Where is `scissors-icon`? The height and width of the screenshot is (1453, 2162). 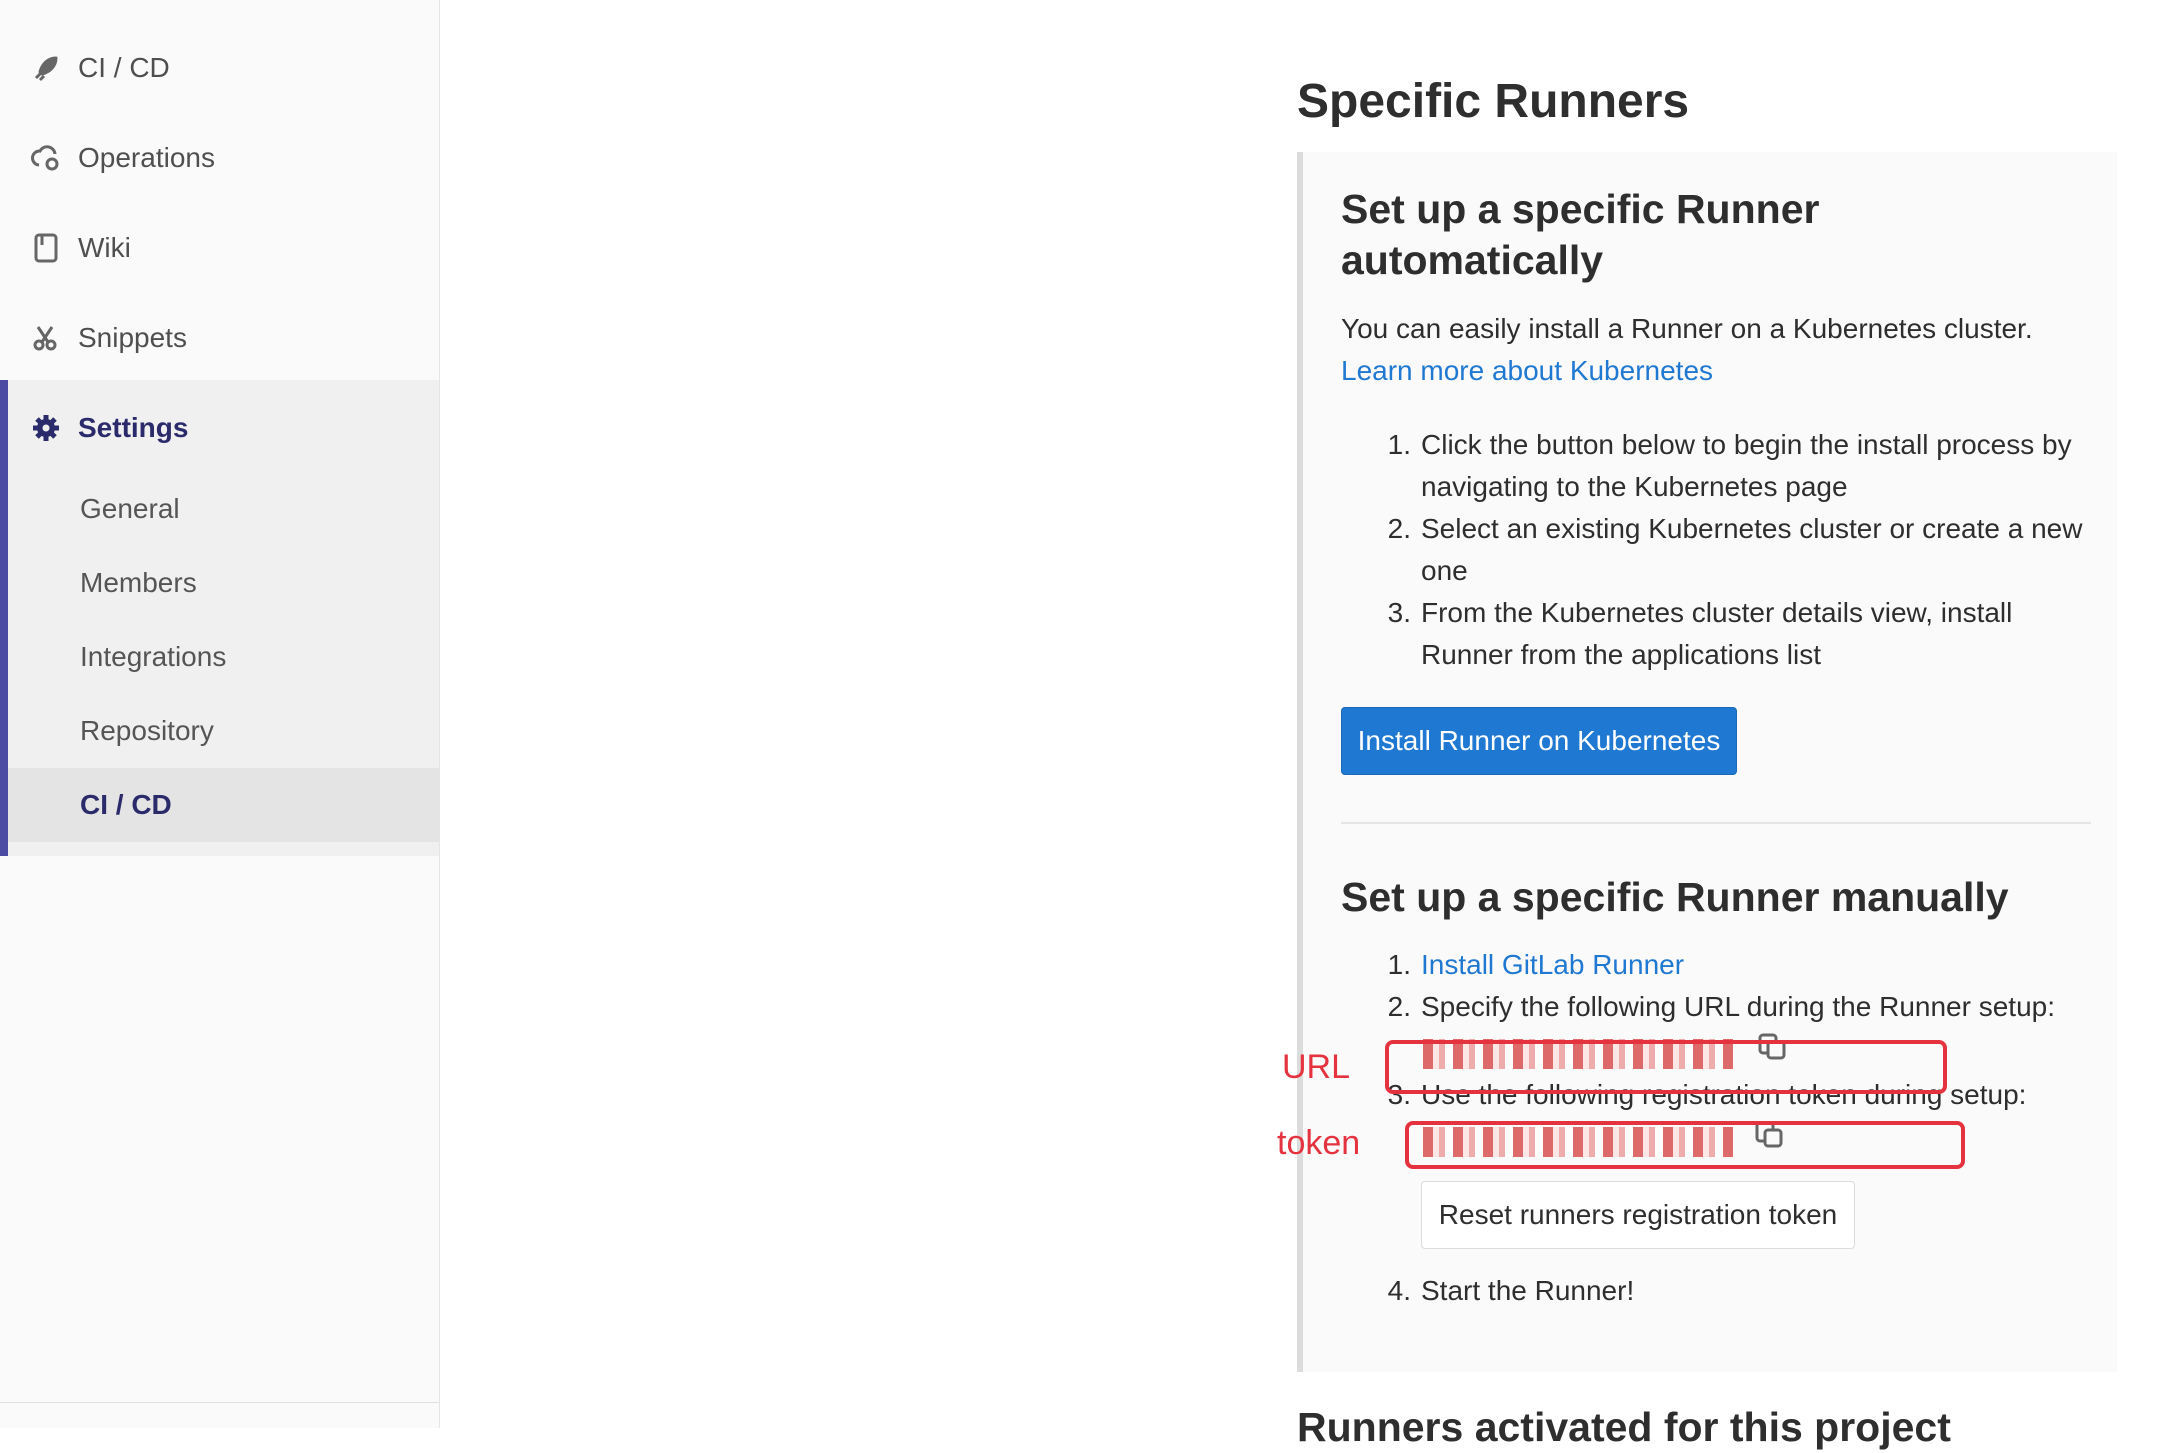 scissors-icon is located at coordinates (46, 338).